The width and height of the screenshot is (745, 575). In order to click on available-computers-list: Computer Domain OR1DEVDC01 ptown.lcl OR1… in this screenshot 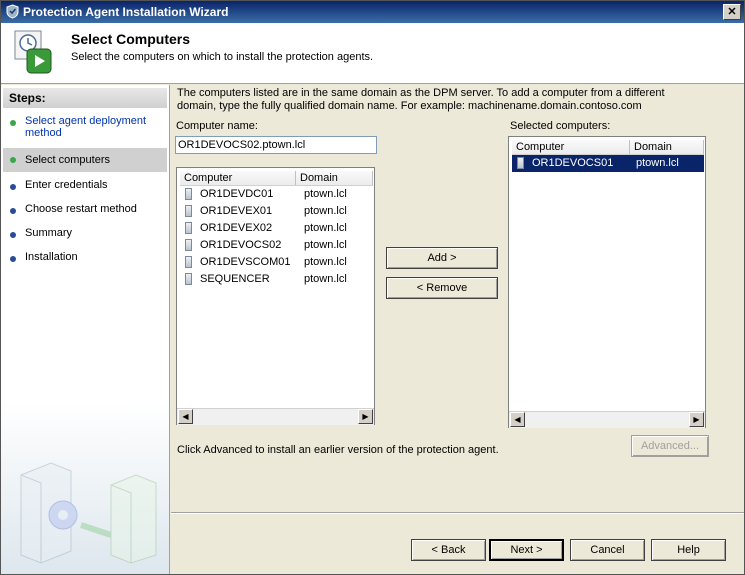, I will do `click(275, 296)`.